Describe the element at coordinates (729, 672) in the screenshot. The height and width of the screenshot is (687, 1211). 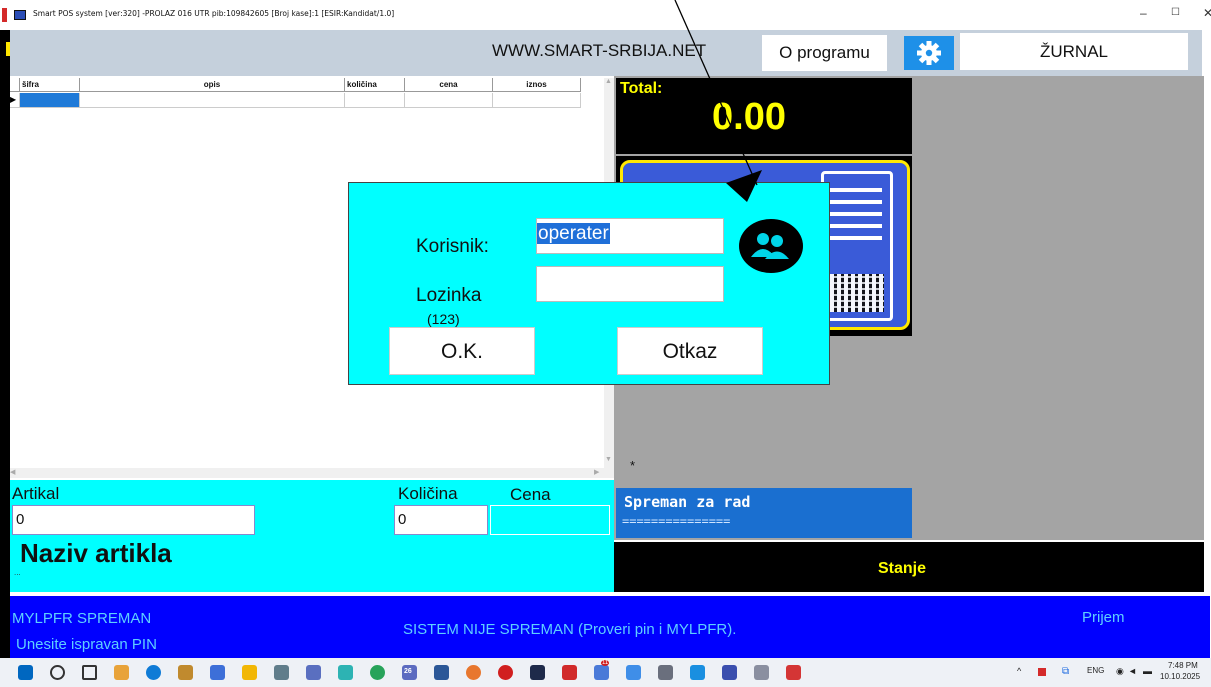
I see `image-app-icon` at that location.